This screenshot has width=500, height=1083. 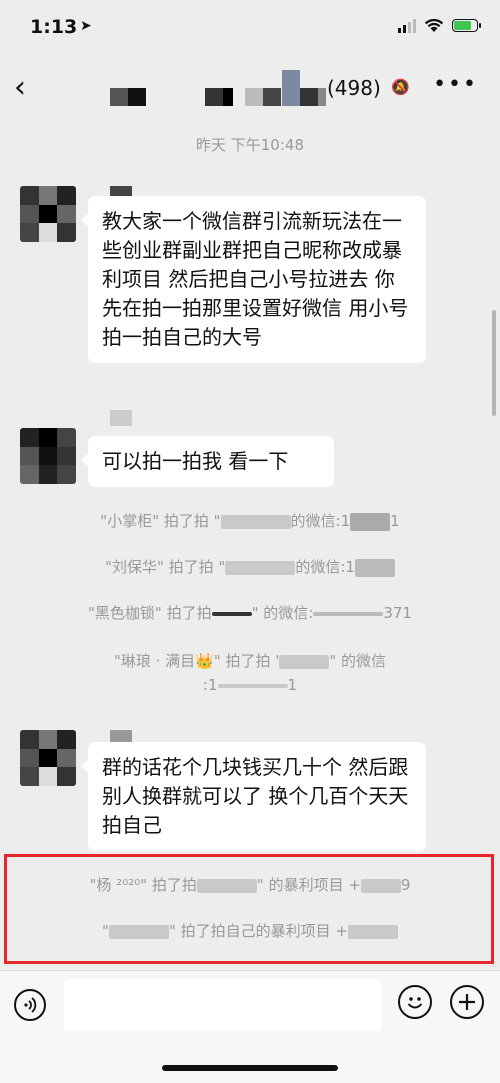 What do you see at coordinates (434, 25) in the screenshot?
I see `wifi-icon` at bounding box center [434, 25].